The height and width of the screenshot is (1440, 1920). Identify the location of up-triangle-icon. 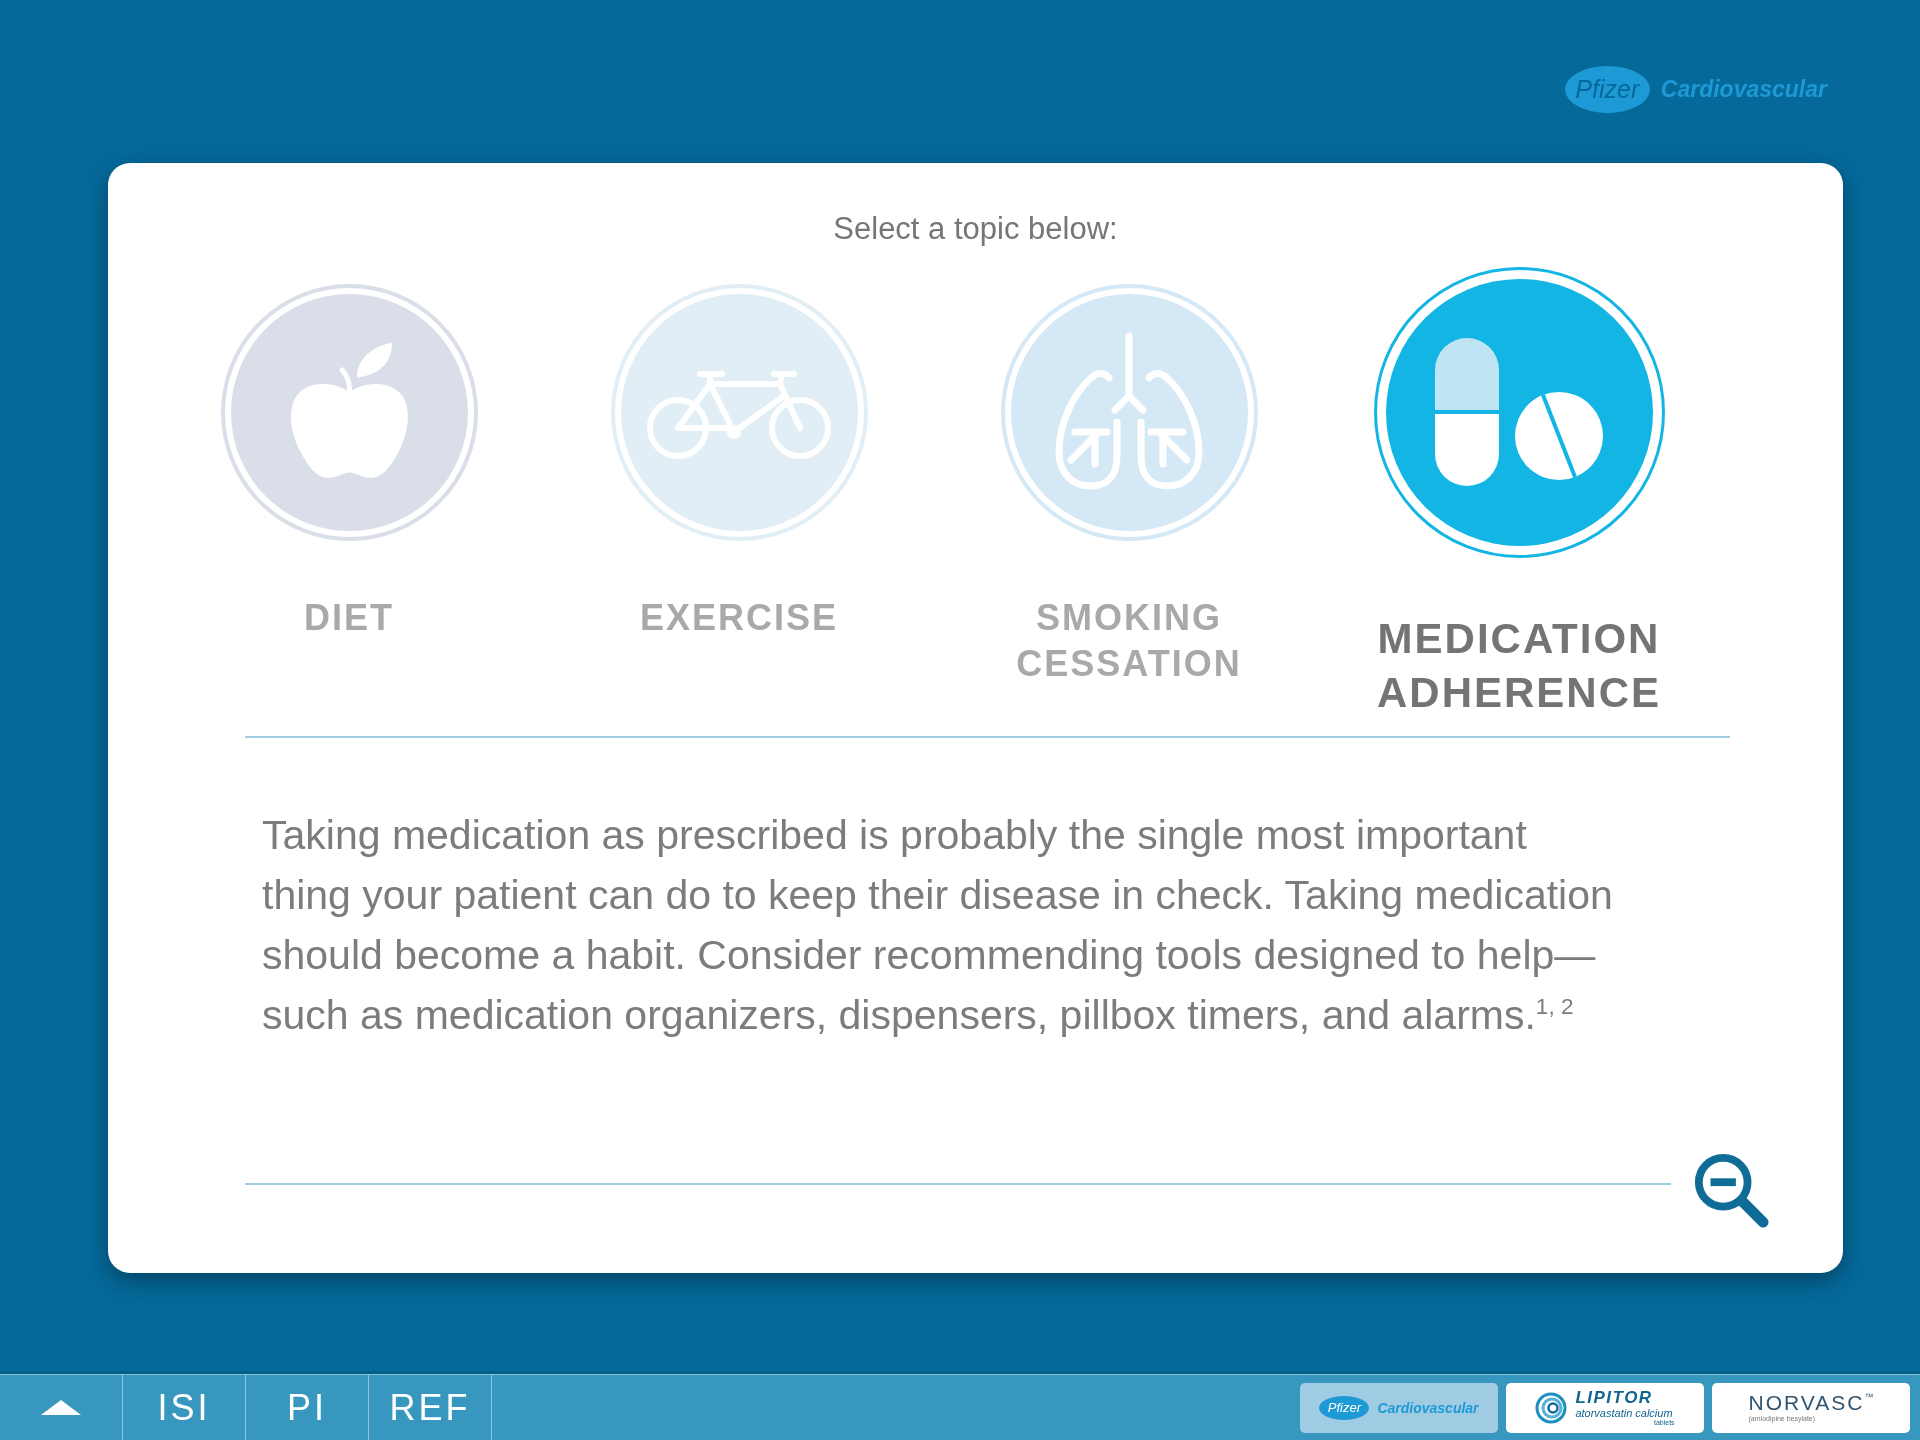
(61, 1407).